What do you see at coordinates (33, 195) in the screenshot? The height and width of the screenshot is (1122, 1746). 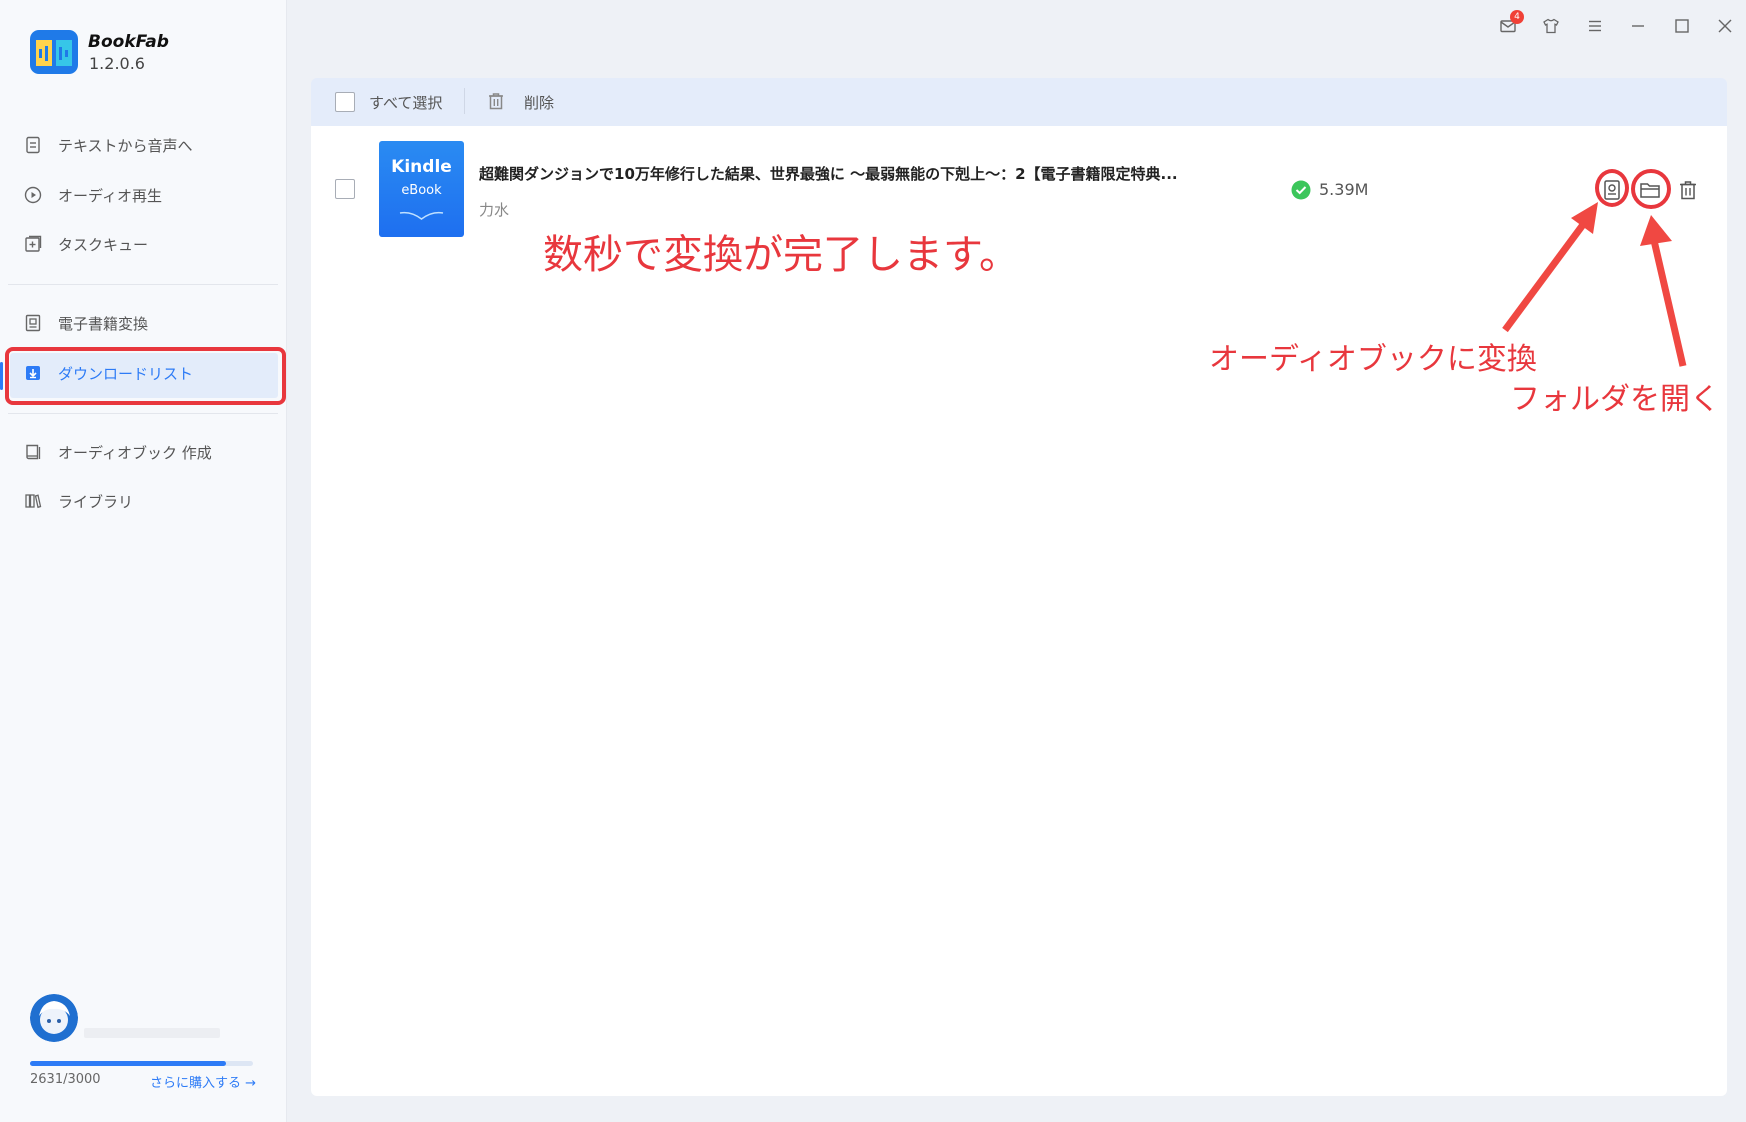 I see `play-circle-icon` at bounding box center [33, 195].